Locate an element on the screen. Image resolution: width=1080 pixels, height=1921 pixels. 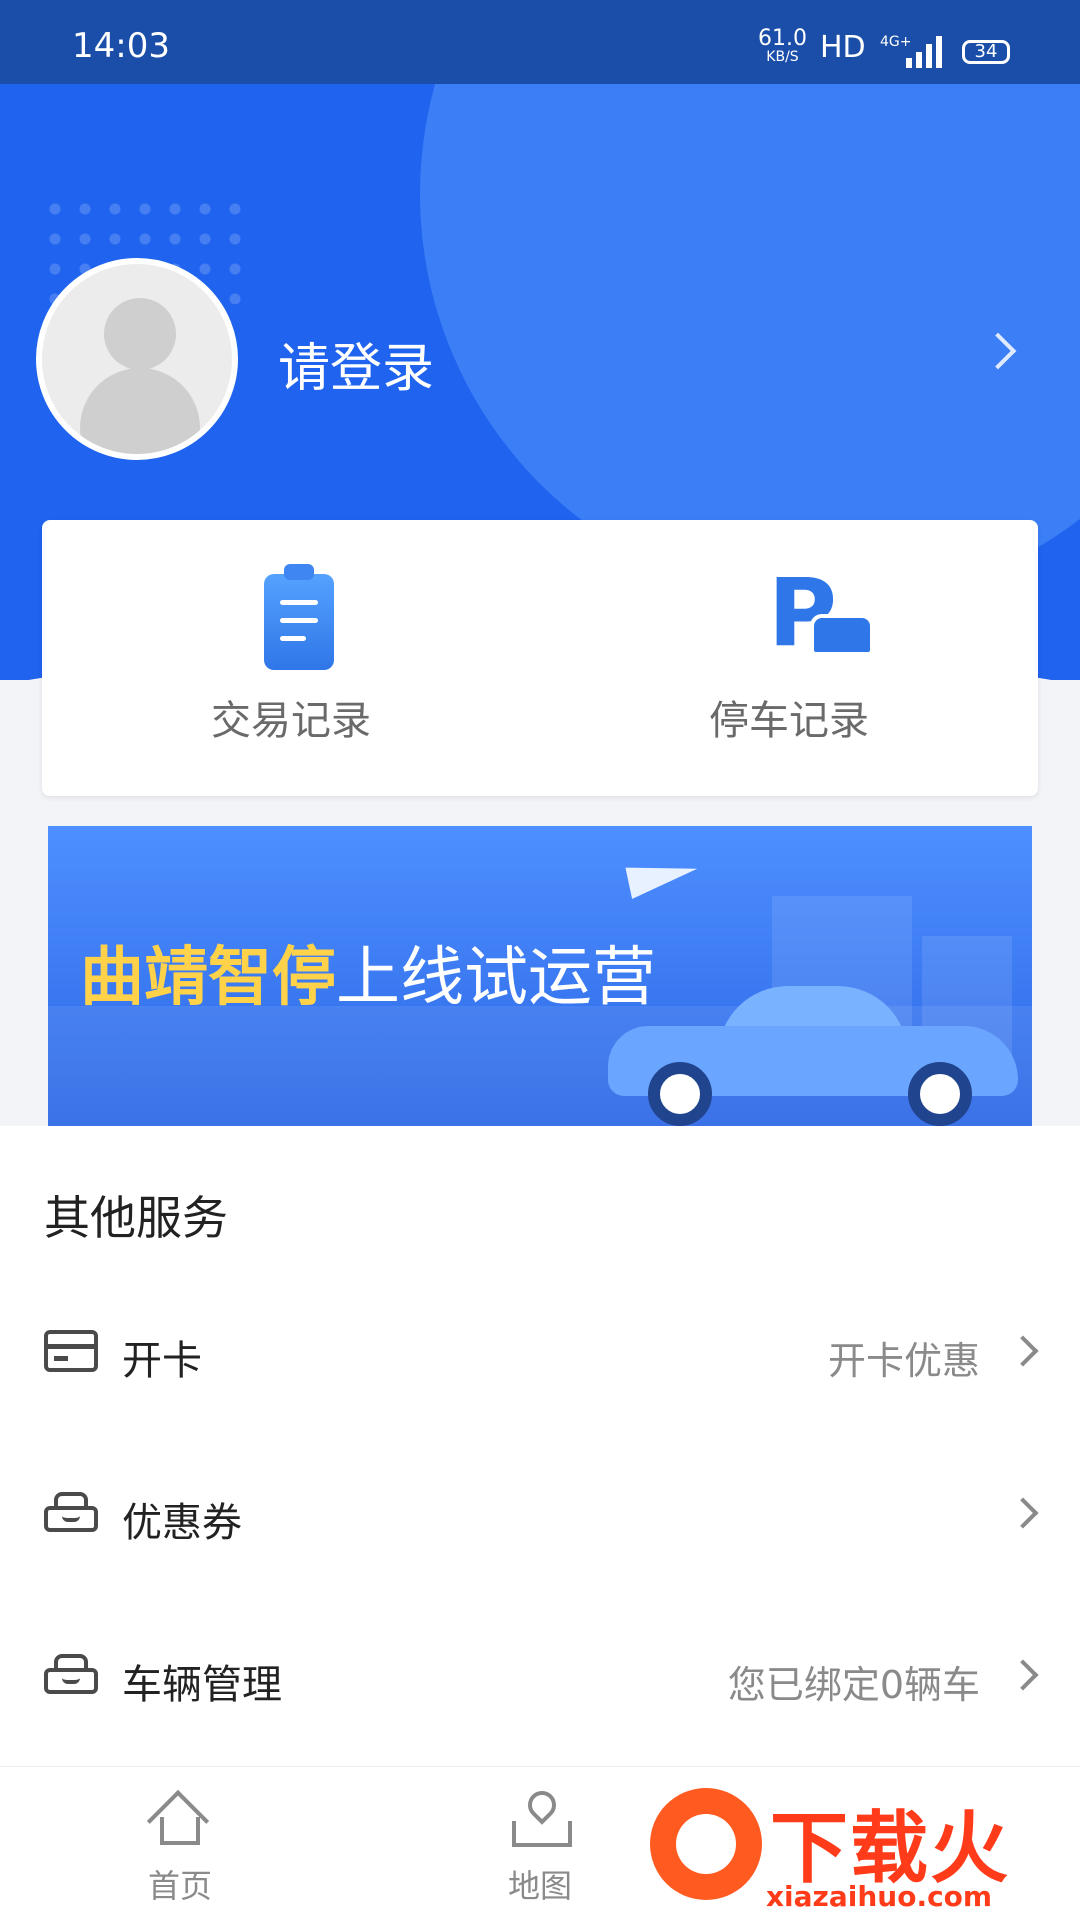
promo-banner: 曲靖智停上线试运营 is located at coordinates (540, 976).